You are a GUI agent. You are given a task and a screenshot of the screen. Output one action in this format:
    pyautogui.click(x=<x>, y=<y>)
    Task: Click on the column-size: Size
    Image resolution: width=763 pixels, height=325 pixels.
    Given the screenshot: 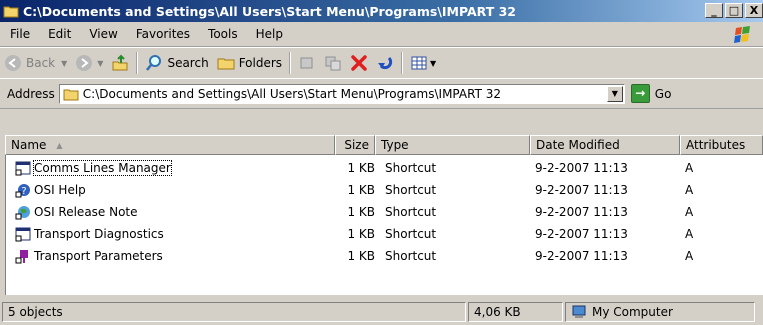 What is the action you would take?
    pyautogui.click(x=355, y=145)
    